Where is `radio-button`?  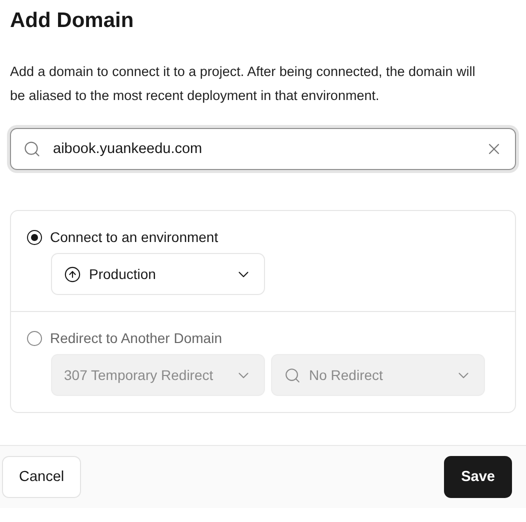
radio-button is located at coordinates (34, 237).